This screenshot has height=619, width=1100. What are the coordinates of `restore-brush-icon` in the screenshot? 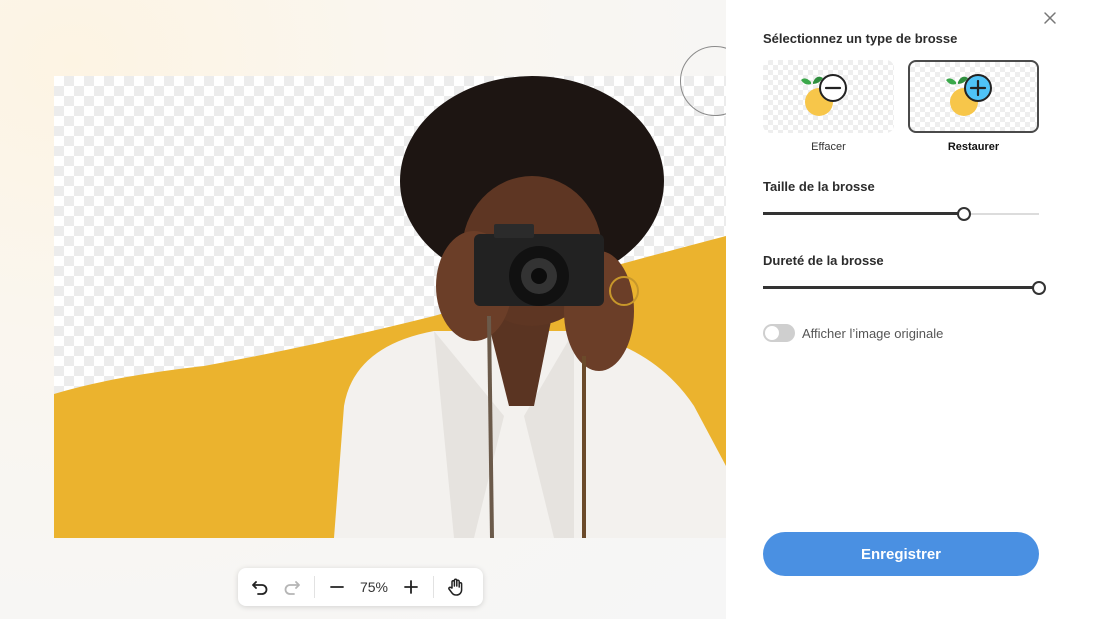 It's located at (969, 95).